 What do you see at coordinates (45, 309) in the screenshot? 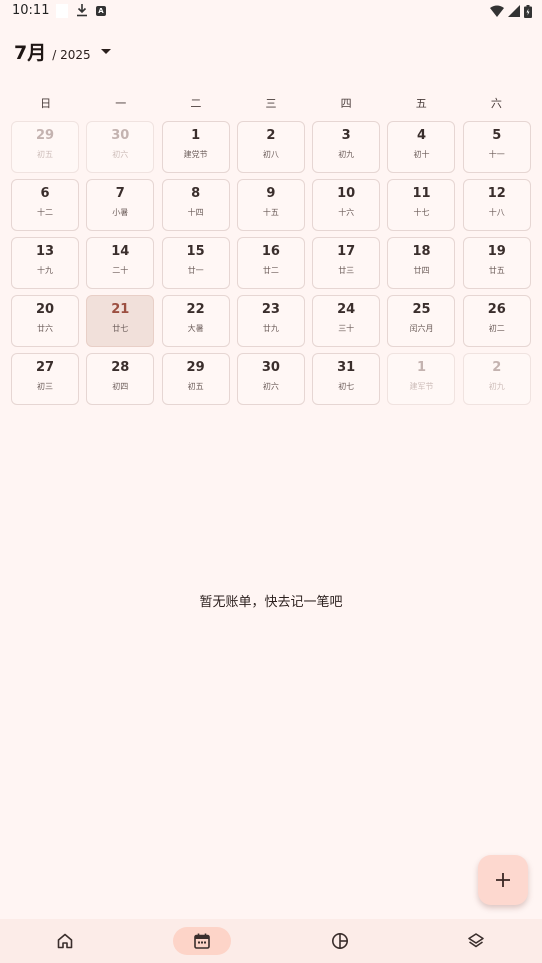
I see `day-number: 20` at bounding box center [45, 309].